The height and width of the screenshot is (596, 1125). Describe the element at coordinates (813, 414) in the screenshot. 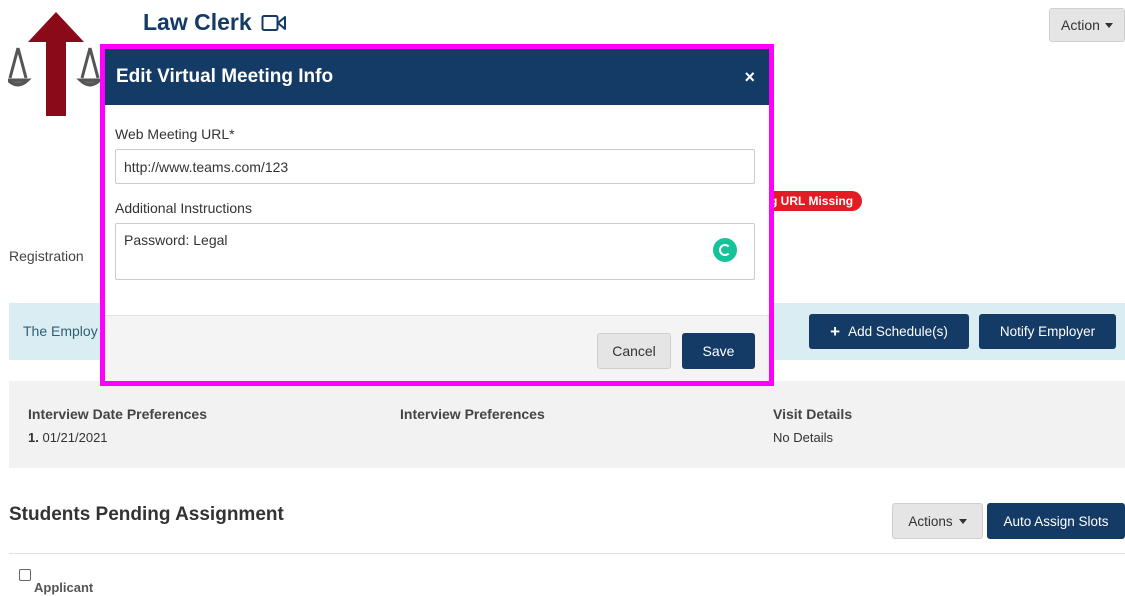

I see `visit-details-heading: Visit Details` at that location.